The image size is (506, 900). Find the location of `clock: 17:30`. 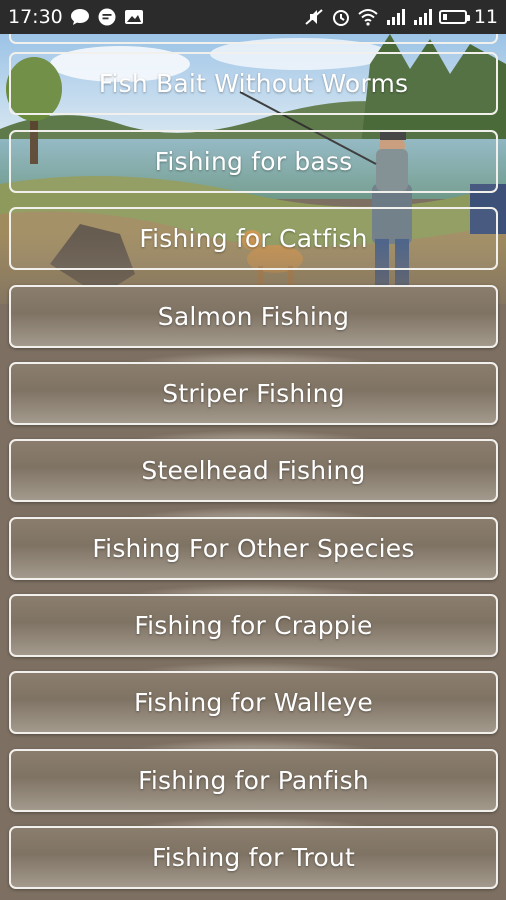

clock: 17:30 is located at coordinates (35, 17).